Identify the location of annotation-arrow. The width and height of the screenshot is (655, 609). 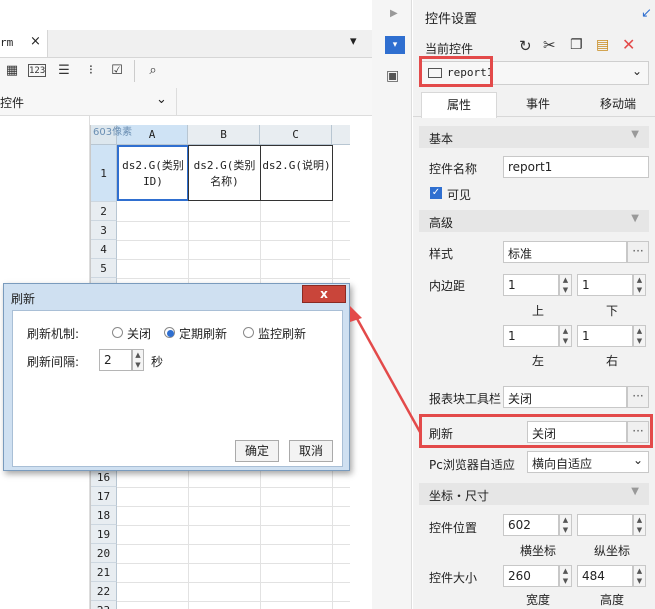
(386, 369).